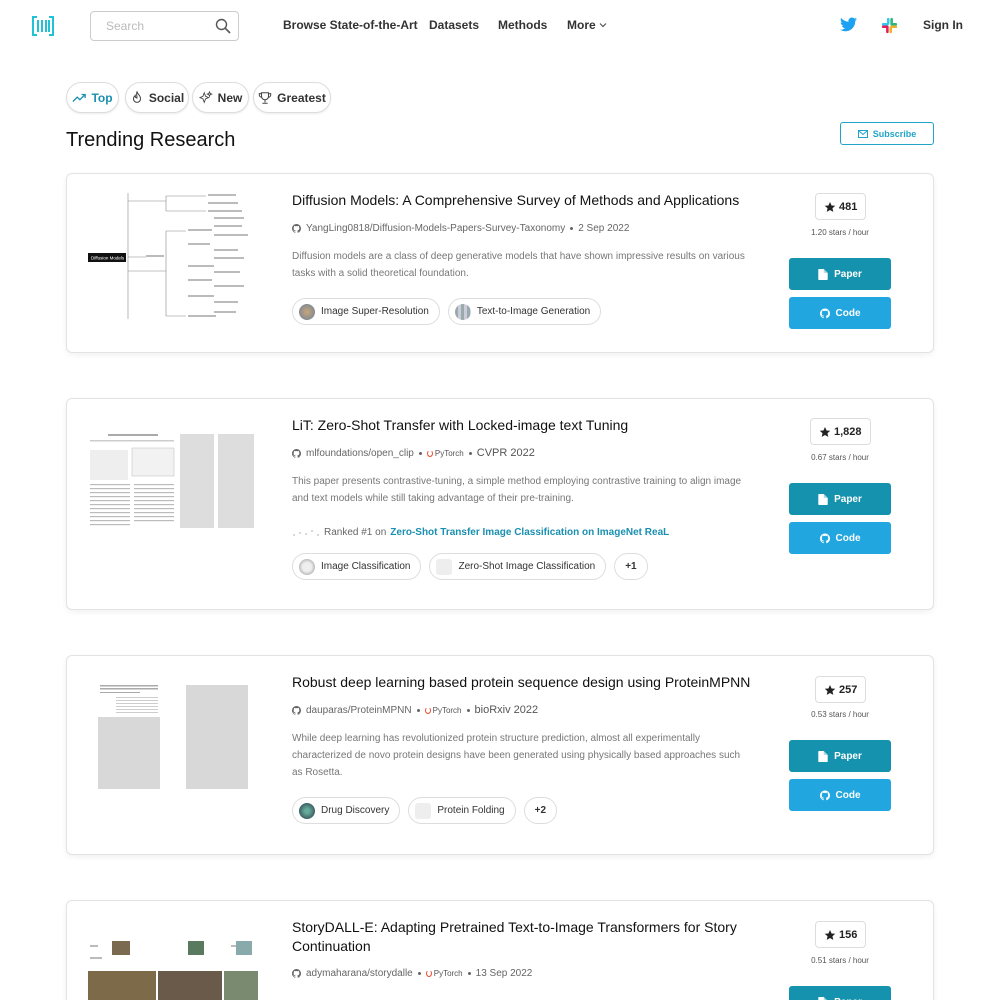  What do you see at coordinates (301, 97) in the screenshot?
I see `filter-greatest-label: Greatest` at bounding box center [301, 97].